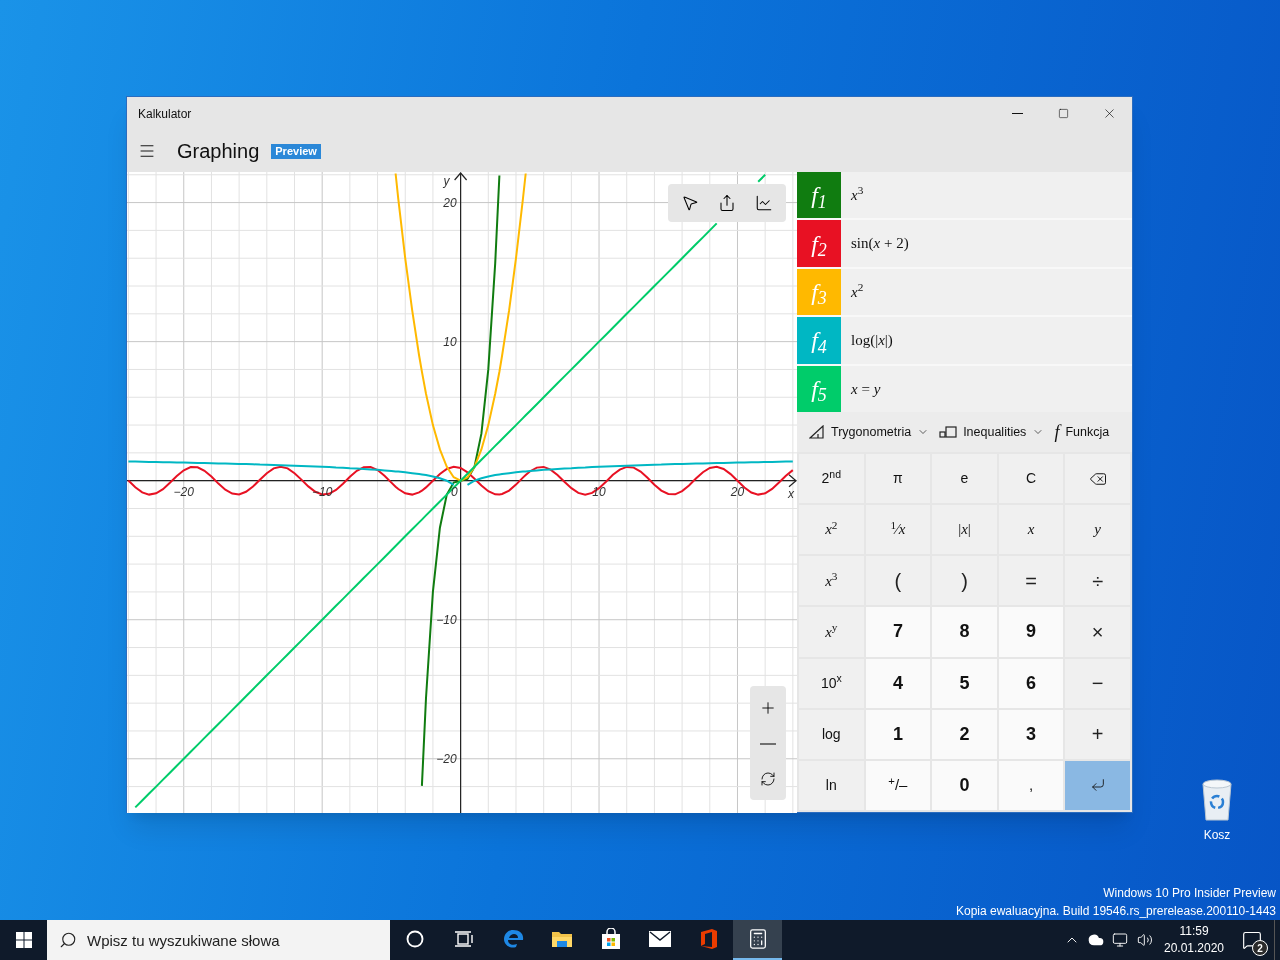  I want to click on keypad-key: 6, so click(1031, 683).